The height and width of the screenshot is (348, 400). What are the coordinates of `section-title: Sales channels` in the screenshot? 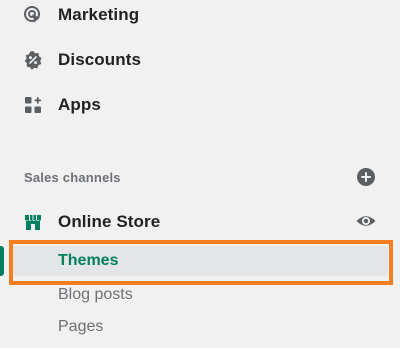 It's located at (72, 177).